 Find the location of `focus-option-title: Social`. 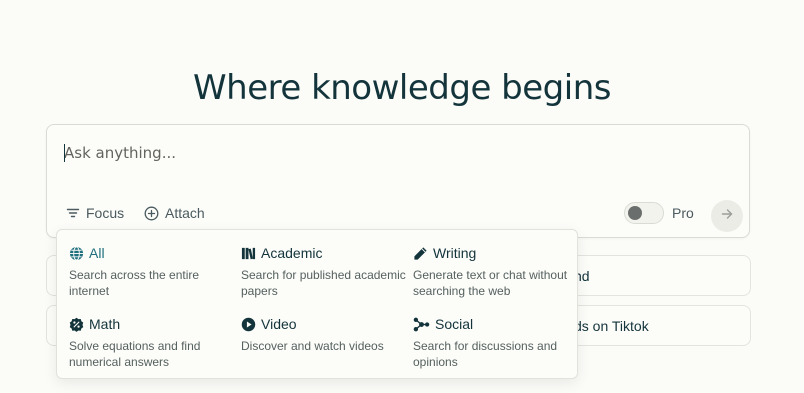

focus-option-title: Social is located at coordinates (454, 324).